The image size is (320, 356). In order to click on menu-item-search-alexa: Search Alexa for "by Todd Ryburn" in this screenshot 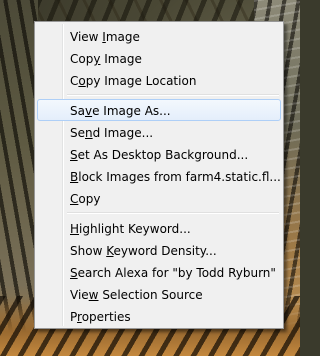, I will do `click(159, 272)`.